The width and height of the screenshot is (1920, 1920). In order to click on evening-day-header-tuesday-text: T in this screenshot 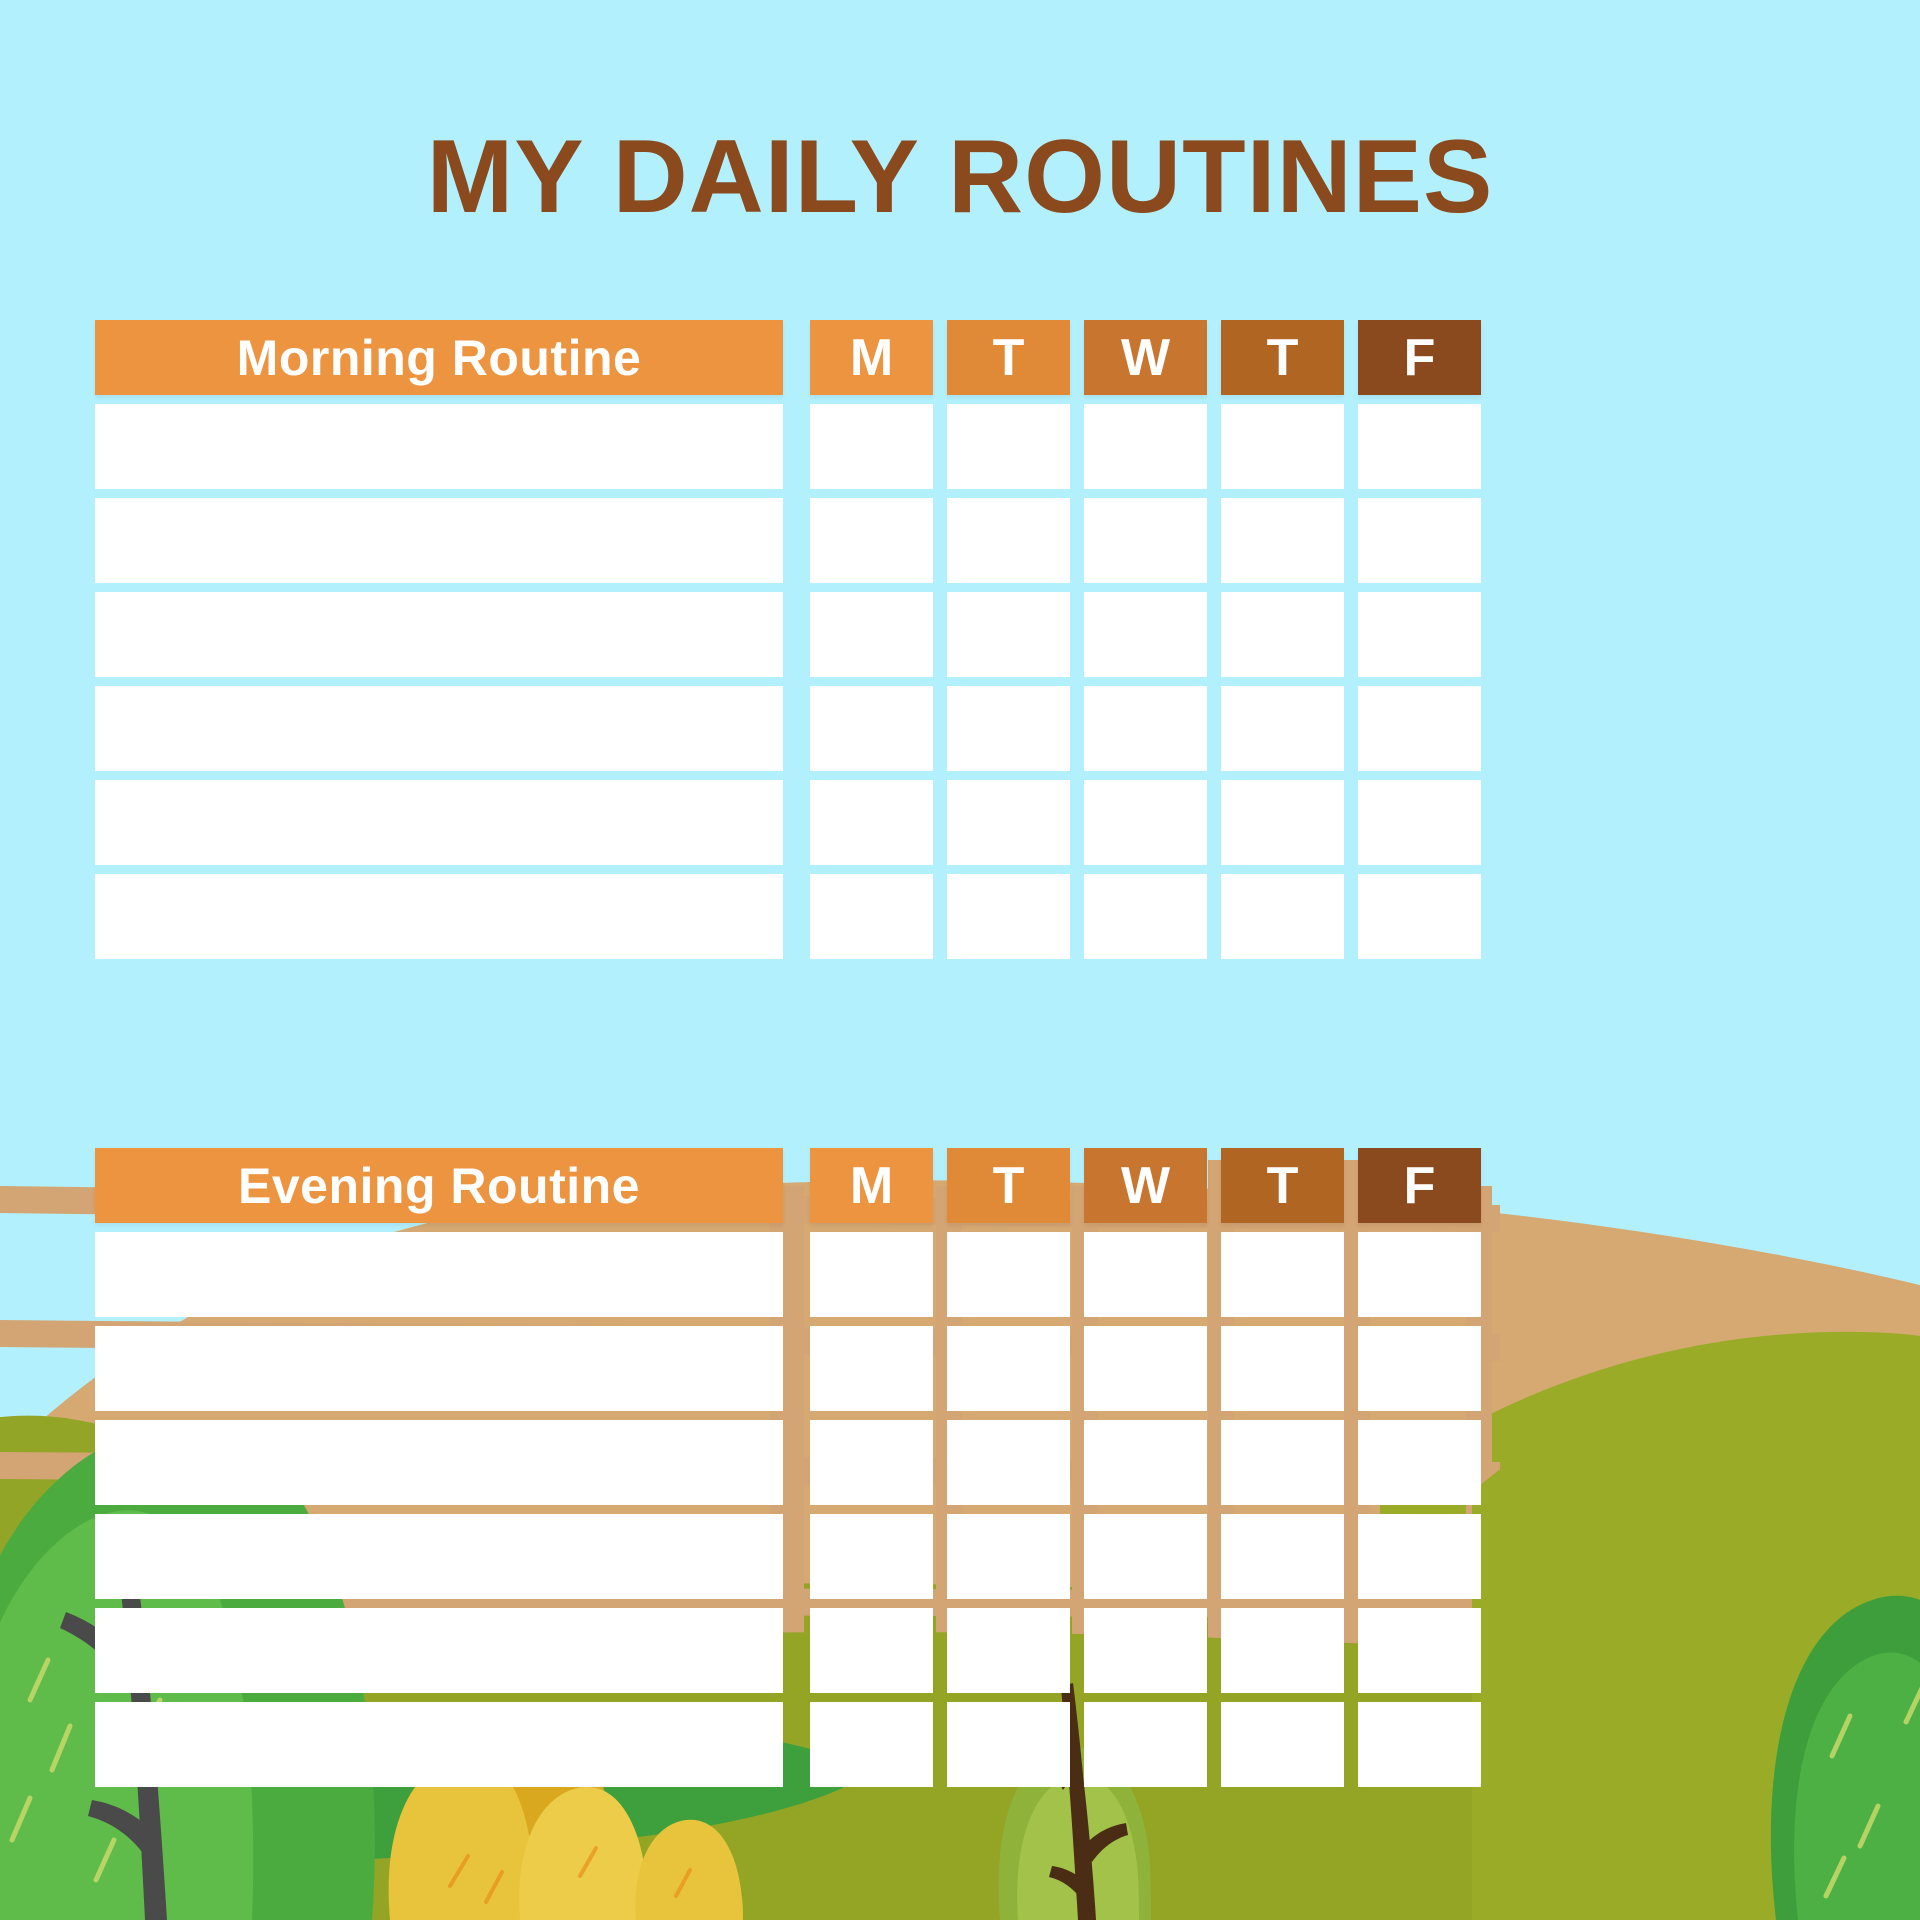, I will do `click(1008, 1185)`.